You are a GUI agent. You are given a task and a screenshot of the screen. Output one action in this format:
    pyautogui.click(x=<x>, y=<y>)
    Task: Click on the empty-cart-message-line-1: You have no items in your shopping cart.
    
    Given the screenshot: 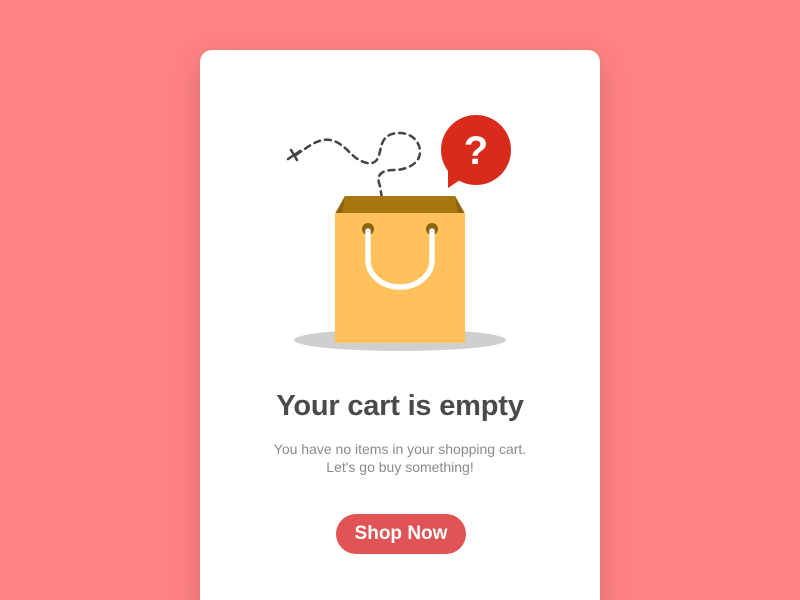 What is the action you would take?
    pyautogui.click(x=400, y=449)
    